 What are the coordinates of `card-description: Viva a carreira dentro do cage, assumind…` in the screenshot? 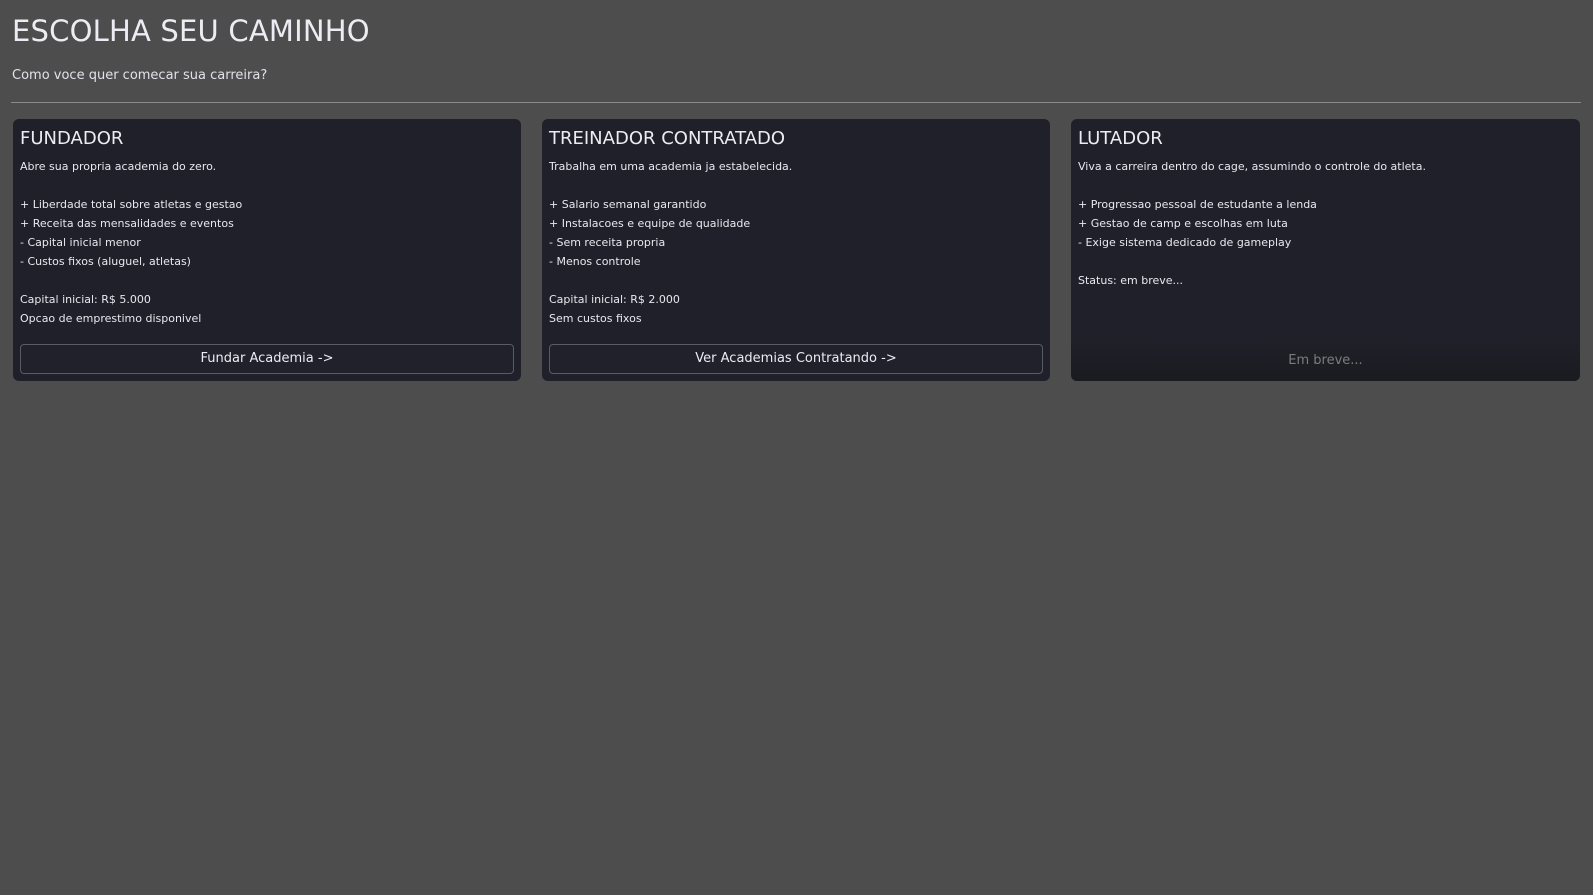 It's located at (1325, 223).